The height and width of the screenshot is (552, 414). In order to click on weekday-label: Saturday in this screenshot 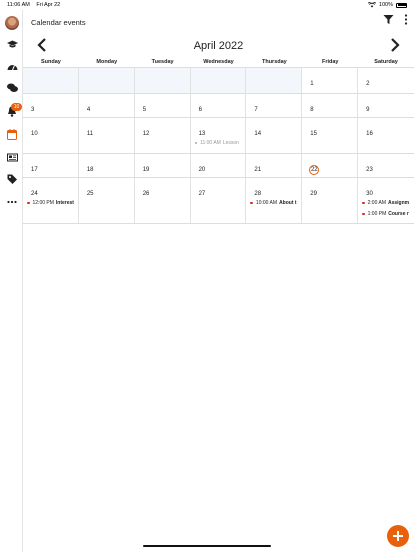, I will do `click(386, 62)`.